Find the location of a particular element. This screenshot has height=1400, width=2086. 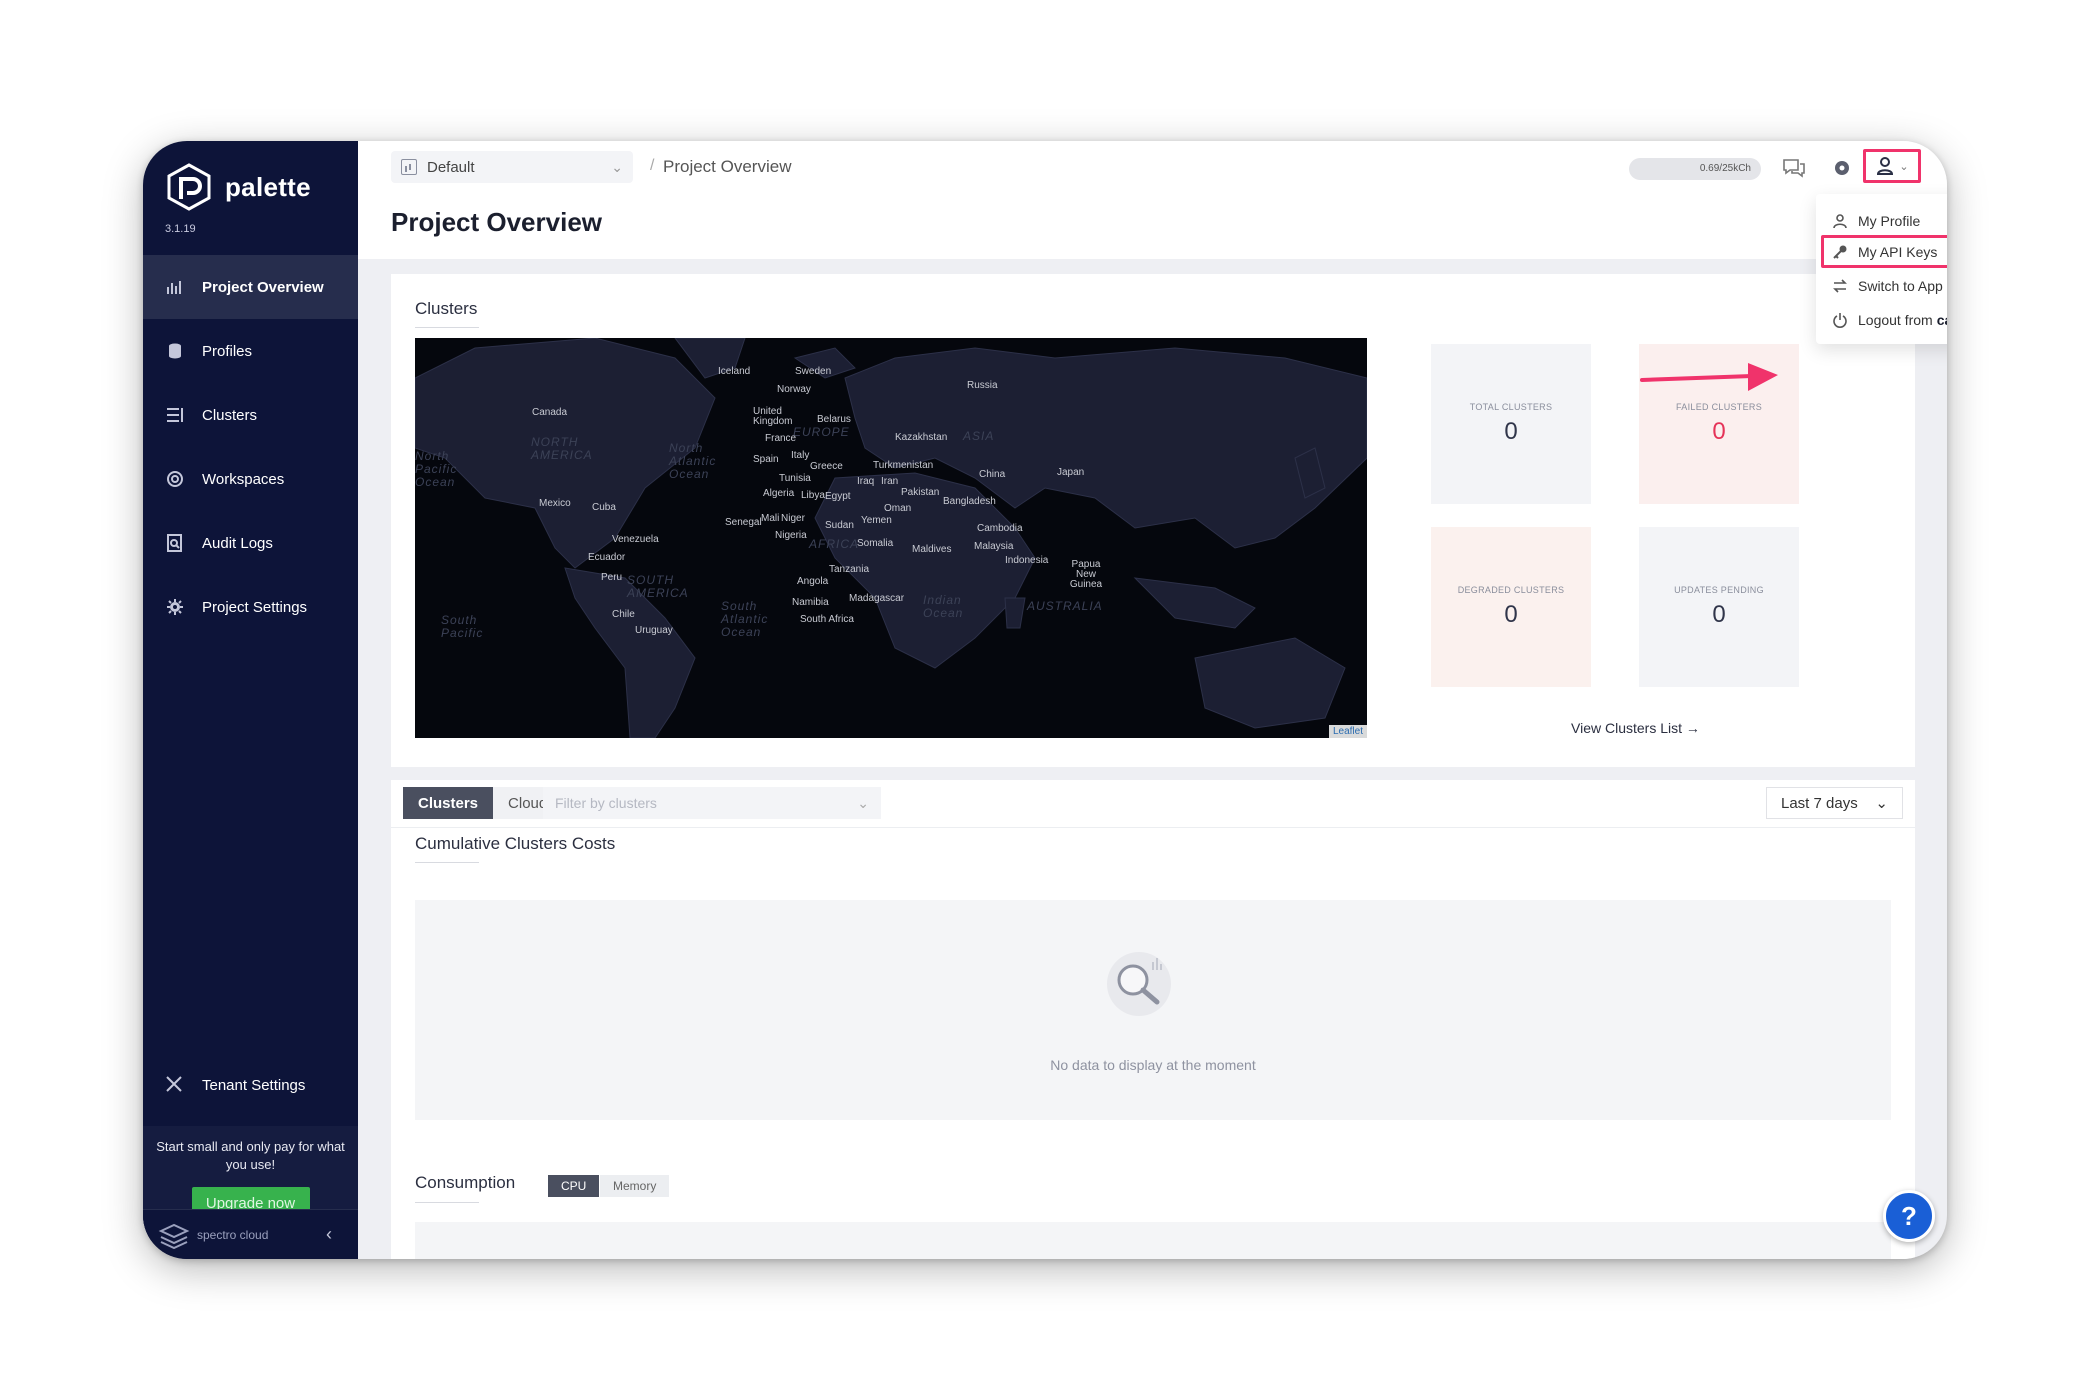

map-label: Ecuador is located at coordinates (607, 557).